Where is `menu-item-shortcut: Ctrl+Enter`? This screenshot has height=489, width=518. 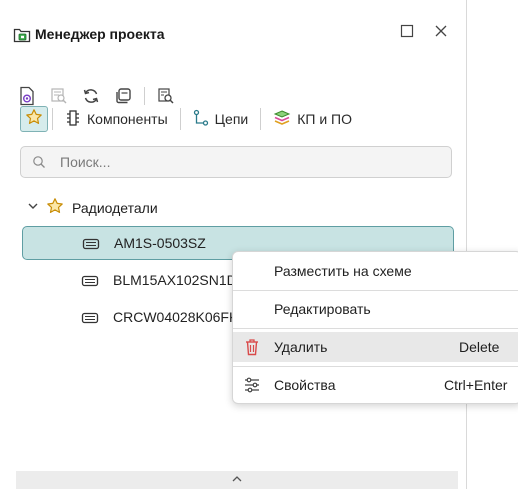
menu-item-shortcut: Ctrl+Enter is located at coordinates (476, 385).